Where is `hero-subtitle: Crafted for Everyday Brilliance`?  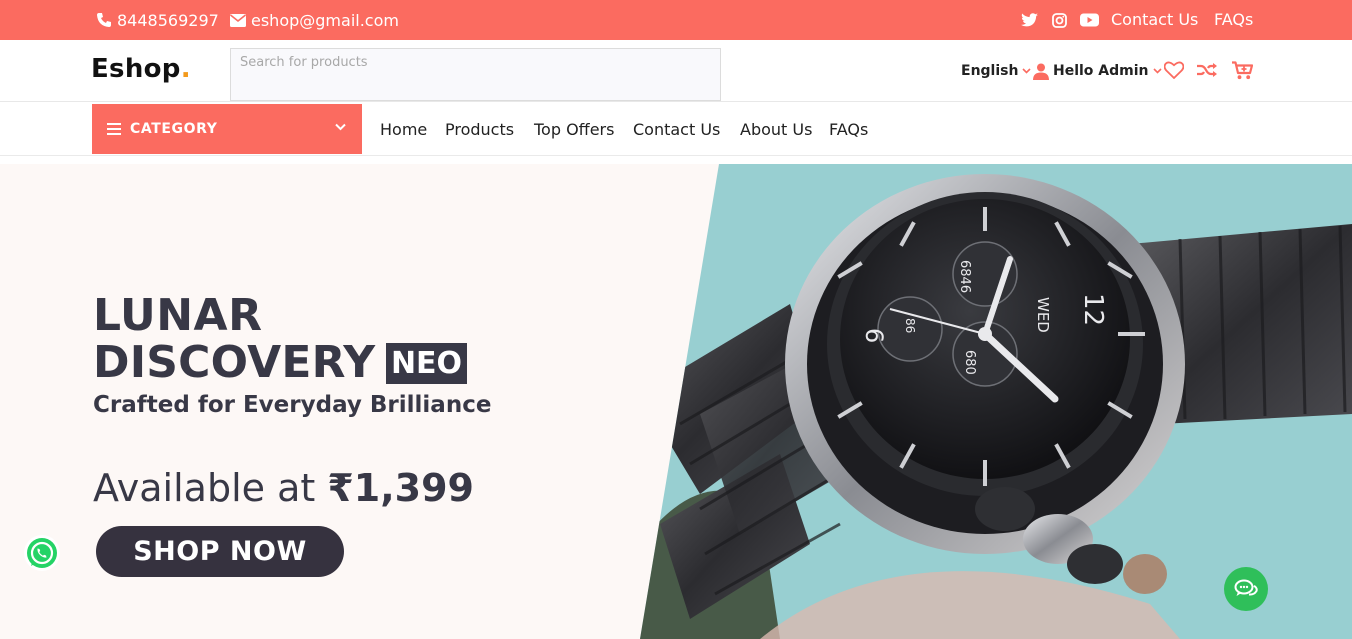
hero-subtitle: Crafted for Everyday Brilliance is located at coordinates (292, 405).